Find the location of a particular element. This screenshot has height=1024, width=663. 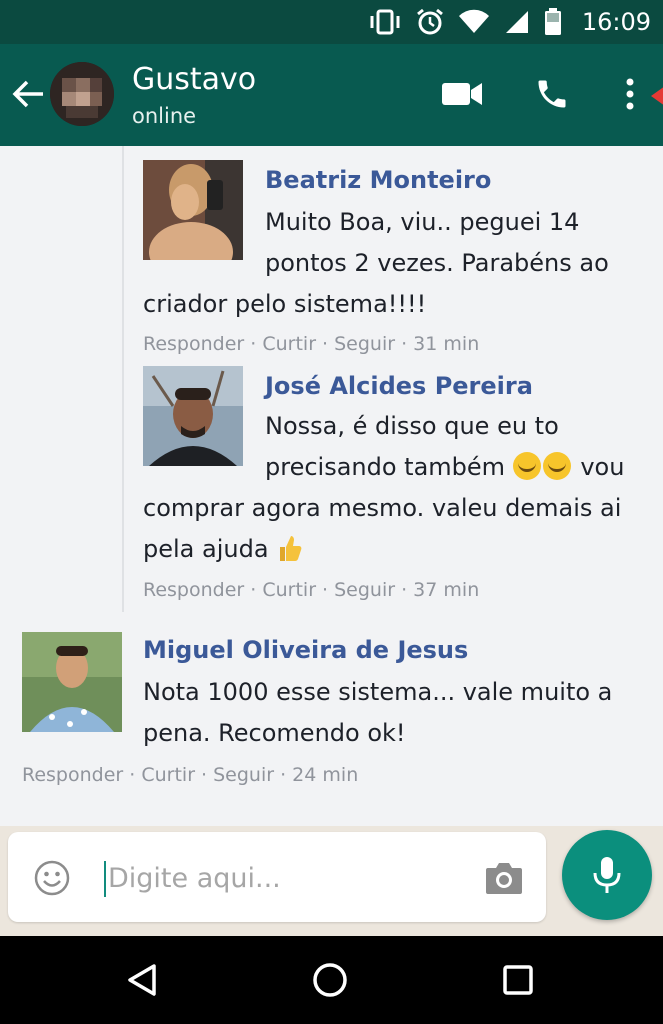

message-input is located at coordinates (288, 878).